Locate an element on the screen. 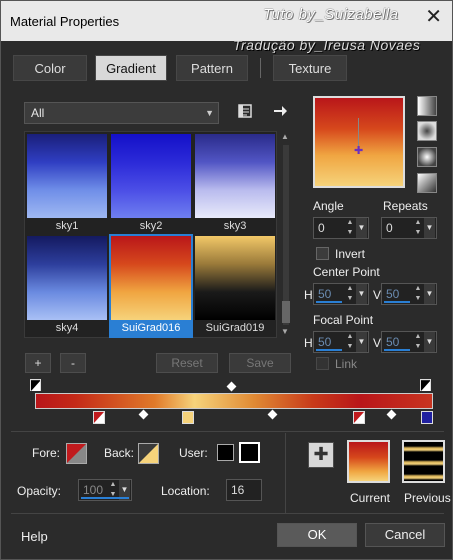 The image size is (453, 560). divider is located at coordinates (227, 513).